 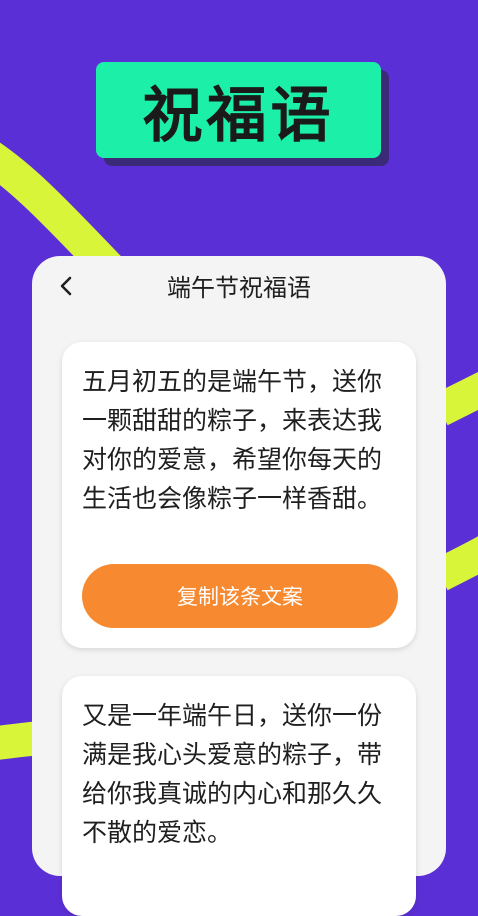 I want to click on title-banner: 祝福语, so click(x=238, y=110).